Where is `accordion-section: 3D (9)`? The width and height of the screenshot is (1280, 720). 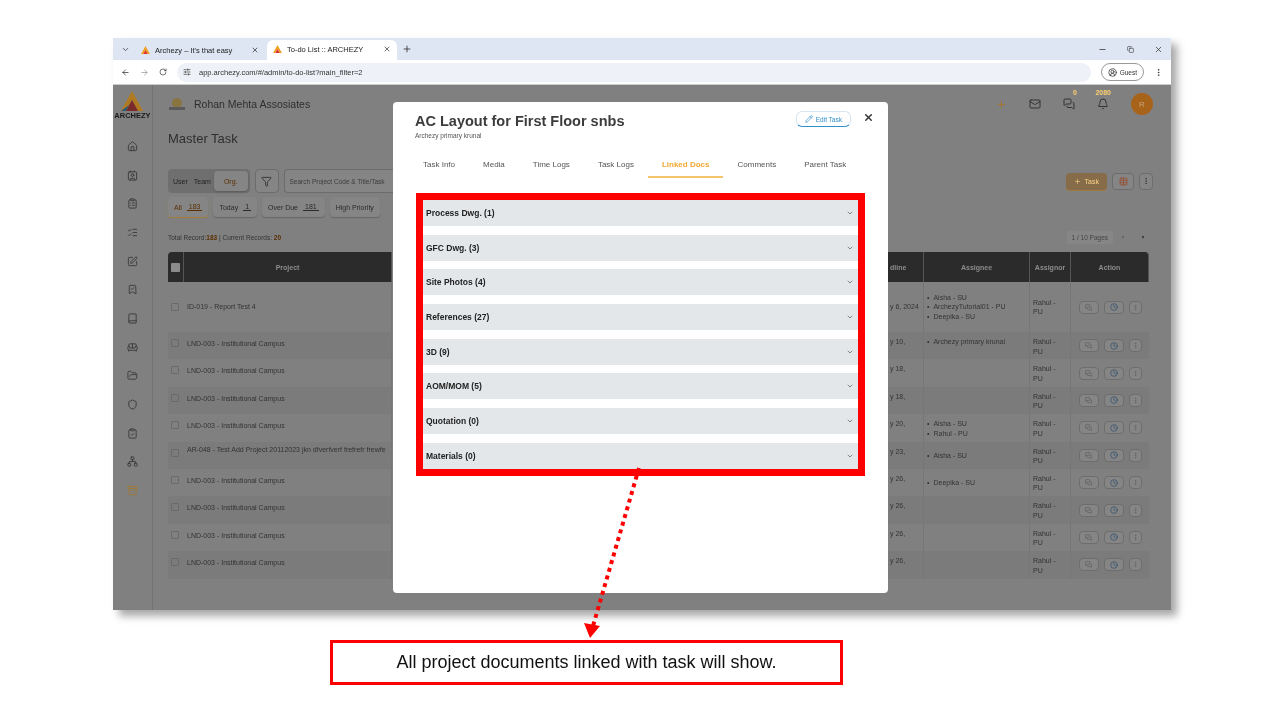 accordion-section: 3D (9) is located at coordinates (640, 351).